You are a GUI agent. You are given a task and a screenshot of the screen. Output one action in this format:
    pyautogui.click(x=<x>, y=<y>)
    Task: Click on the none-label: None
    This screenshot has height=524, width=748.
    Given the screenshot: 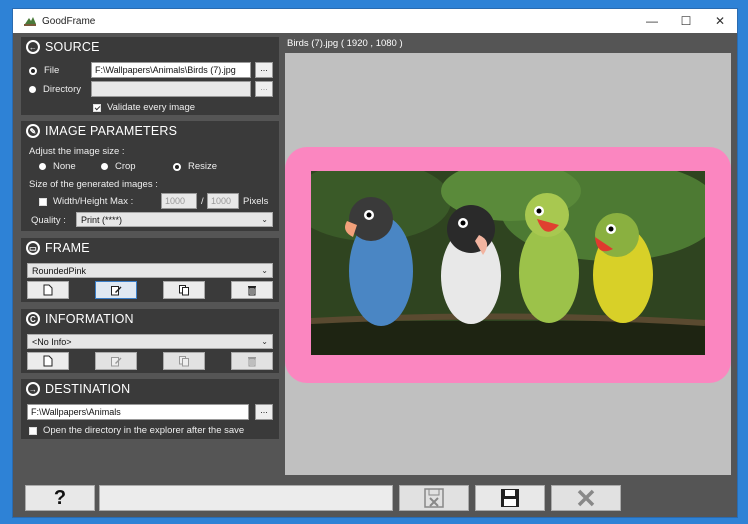 What is the action you would take?
    pyautogui.click(x=64, y=166)
    